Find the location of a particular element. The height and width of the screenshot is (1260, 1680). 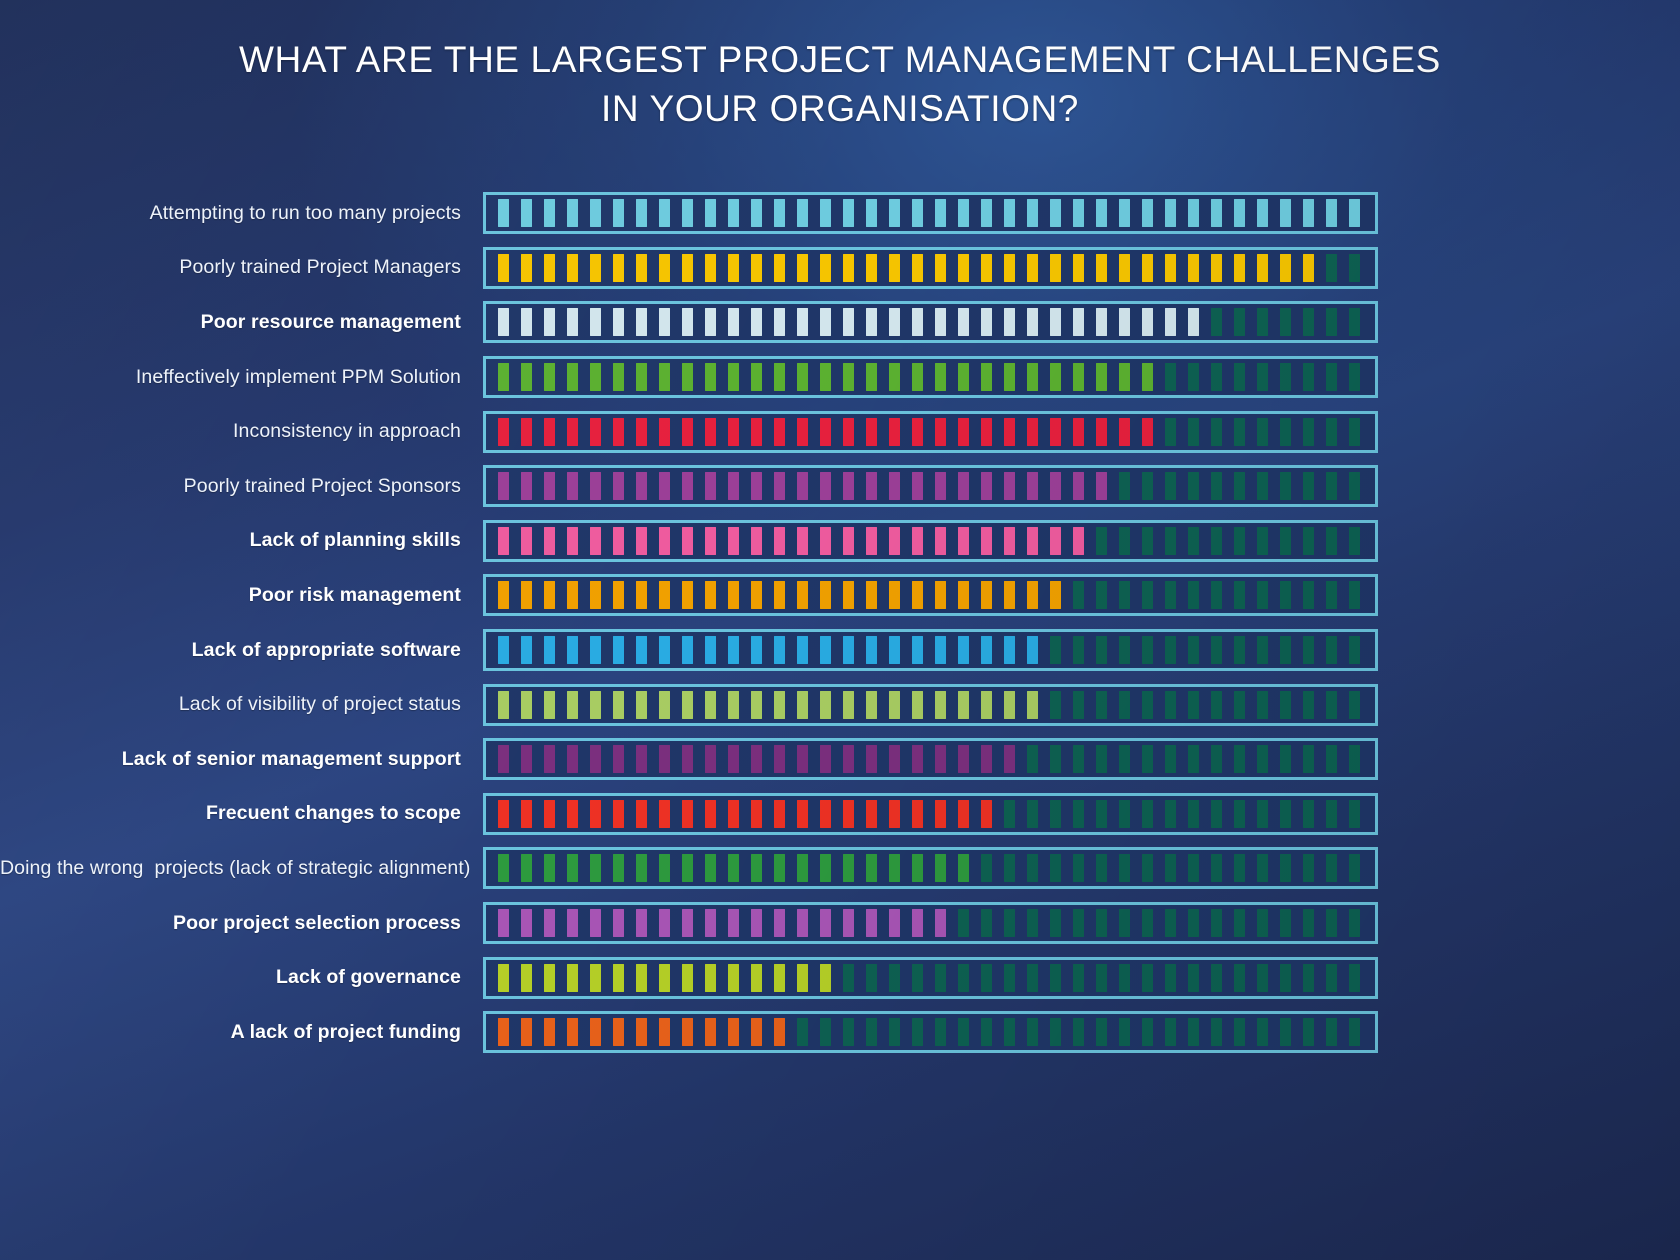

chart-row: Lack of visibility of project status is located at coordinates (840, 704).